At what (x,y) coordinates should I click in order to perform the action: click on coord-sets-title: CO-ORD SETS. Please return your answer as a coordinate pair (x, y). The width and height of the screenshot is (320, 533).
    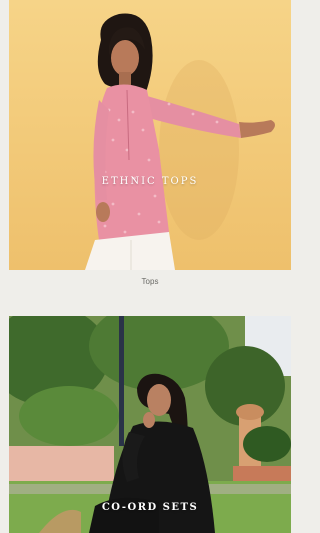
    Looking at the image, I should click on (150, 507).